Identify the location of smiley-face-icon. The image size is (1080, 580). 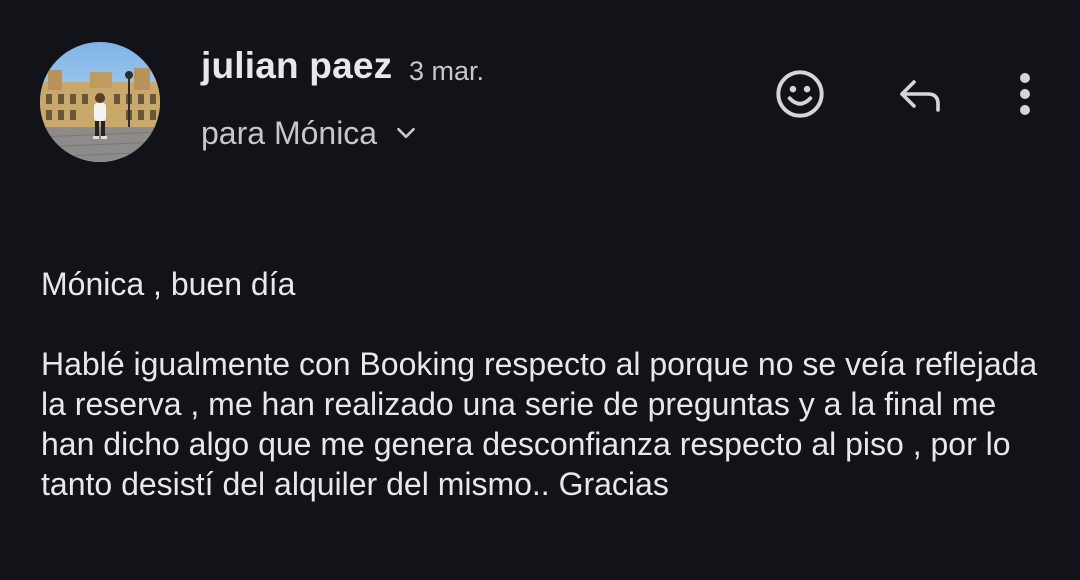
(800, 94).